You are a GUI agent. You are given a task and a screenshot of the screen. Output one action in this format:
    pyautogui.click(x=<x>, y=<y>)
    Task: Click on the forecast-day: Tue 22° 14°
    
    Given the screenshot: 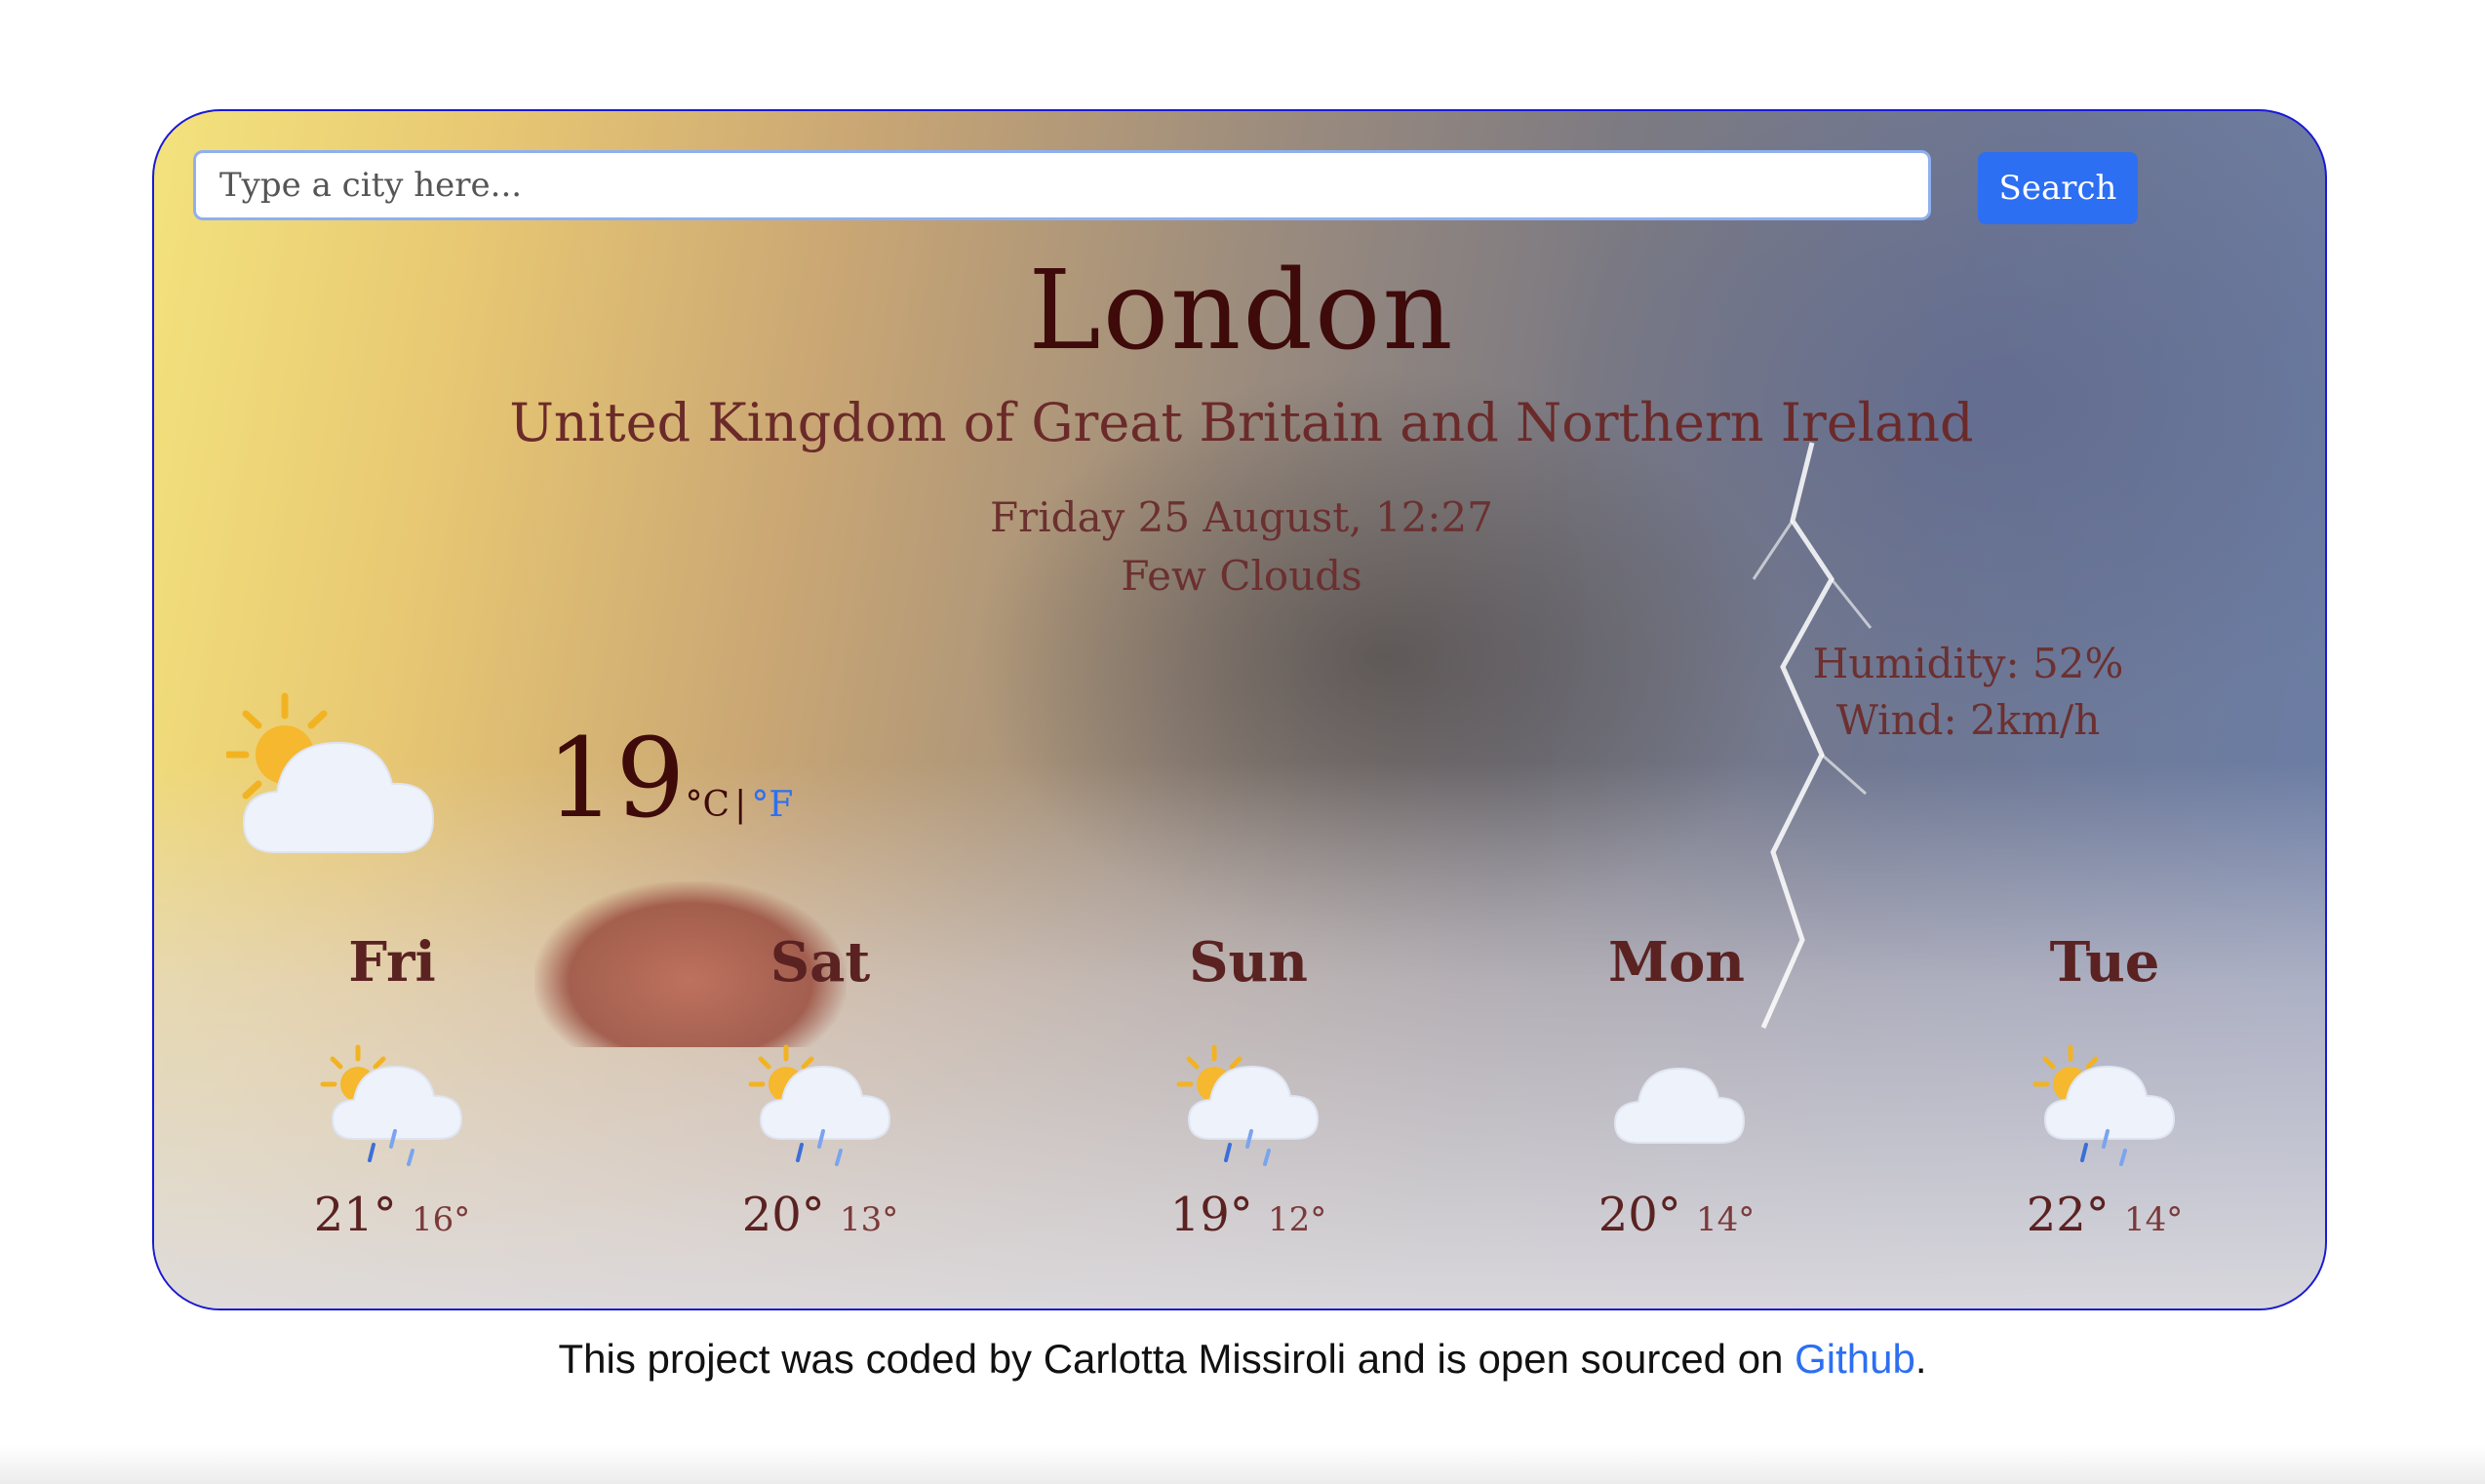 What is the action you would take?
    pyautogui.click(x=2104, y=1086)
    